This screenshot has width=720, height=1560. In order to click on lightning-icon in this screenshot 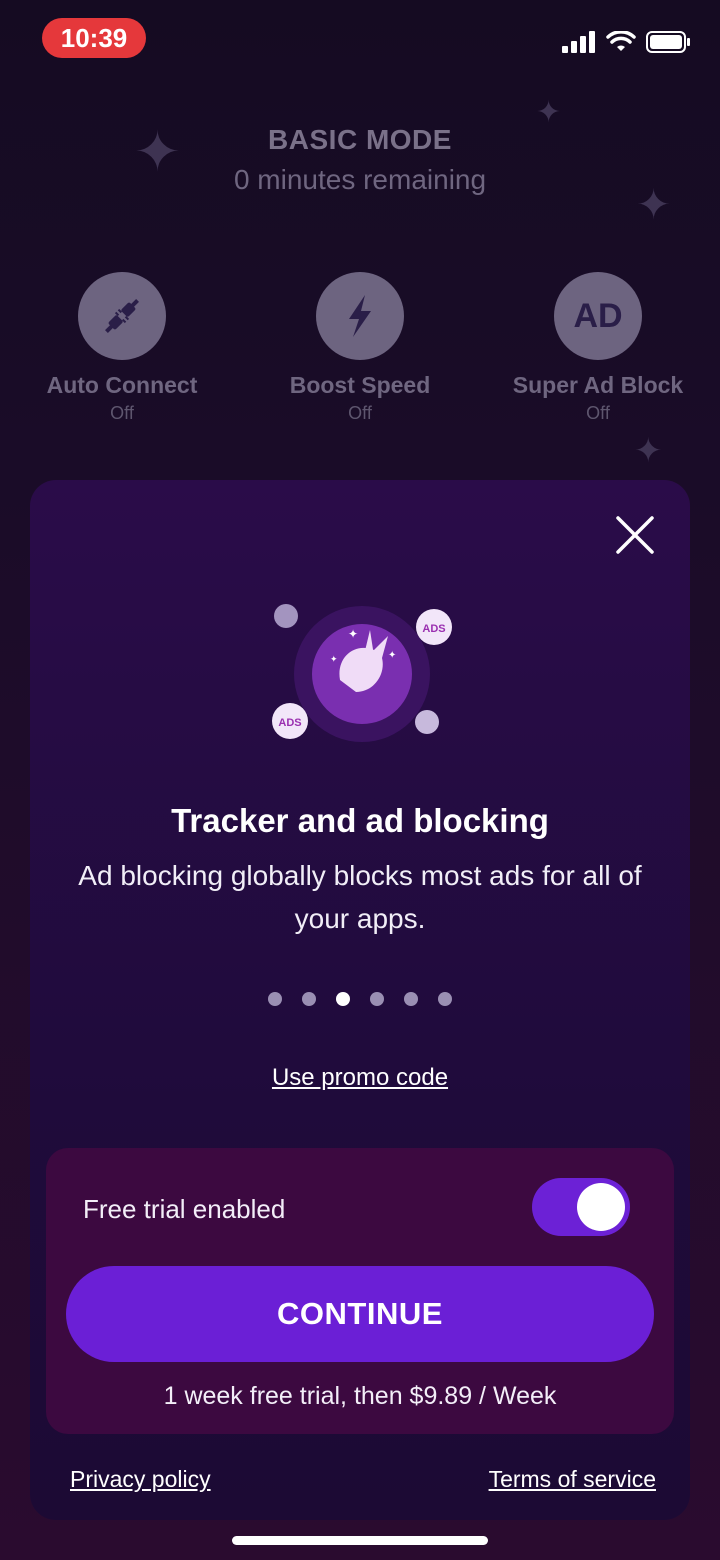, I will do `click(360, 316)`.